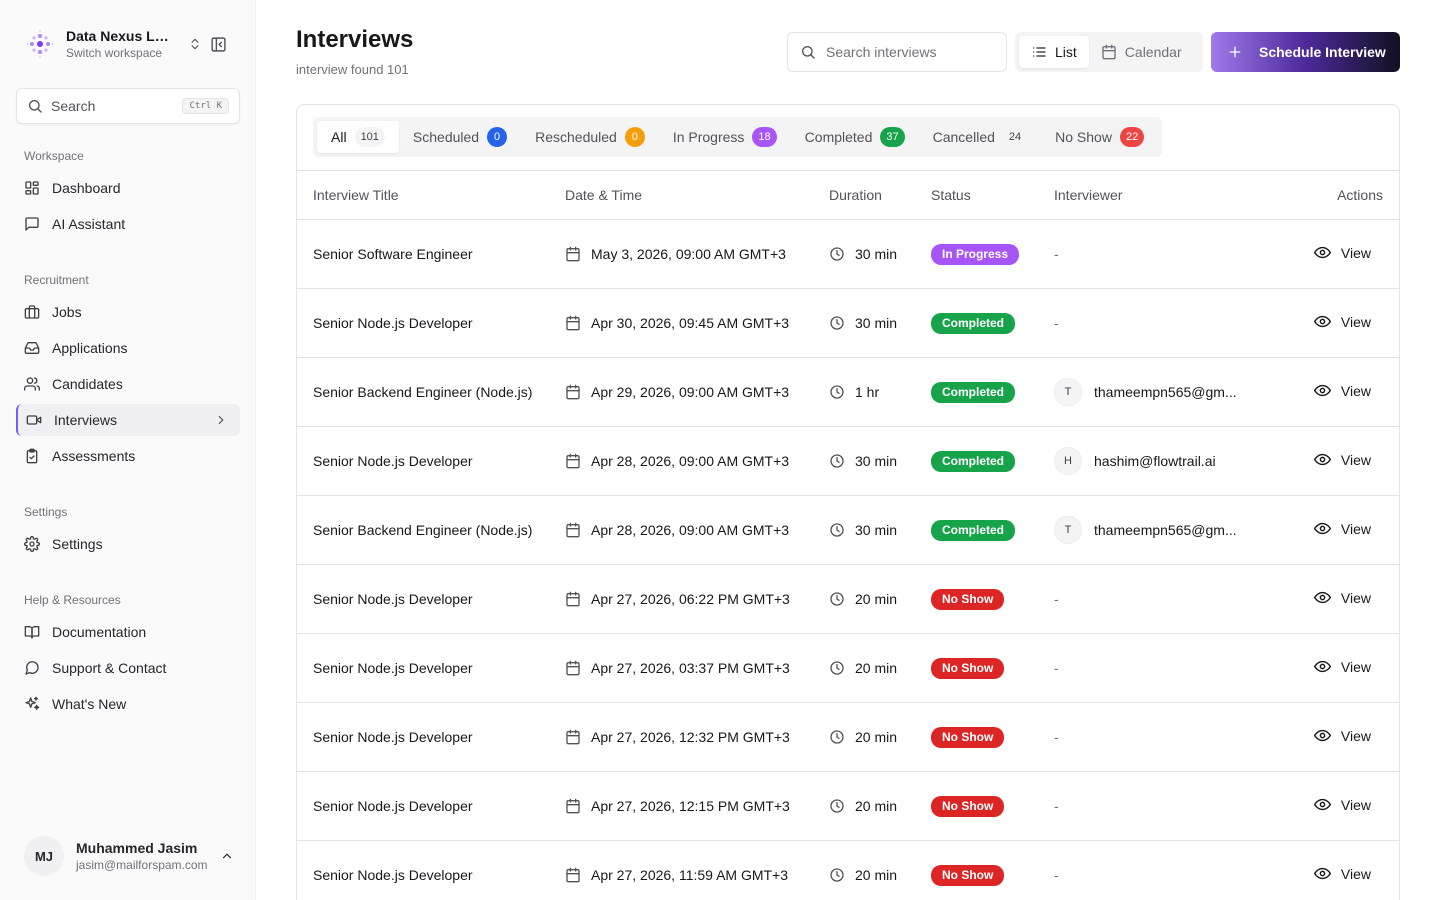 This screenshot has height=900, width=1440. Describe the element at coordinates (128, 632) in the screenshot. I see `sidebar-item-documentation: Documentation` at that location.